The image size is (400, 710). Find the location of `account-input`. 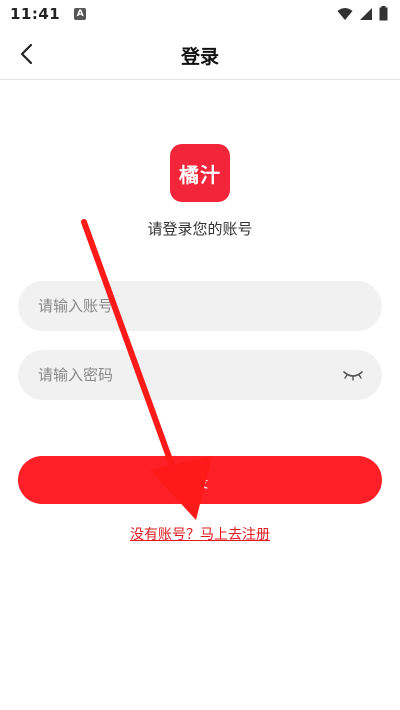

account-input is located at coordinates (200, 306).